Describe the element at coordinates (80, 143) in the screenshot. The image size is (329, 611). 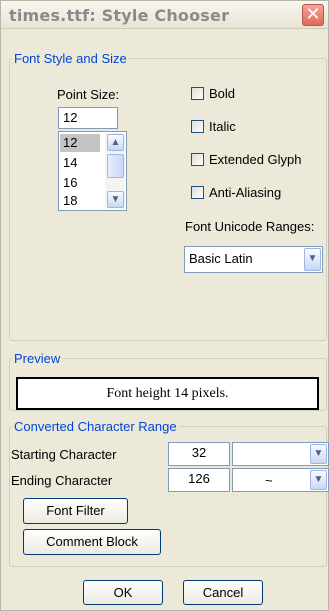
I see `size-option-12: 12` at that location.